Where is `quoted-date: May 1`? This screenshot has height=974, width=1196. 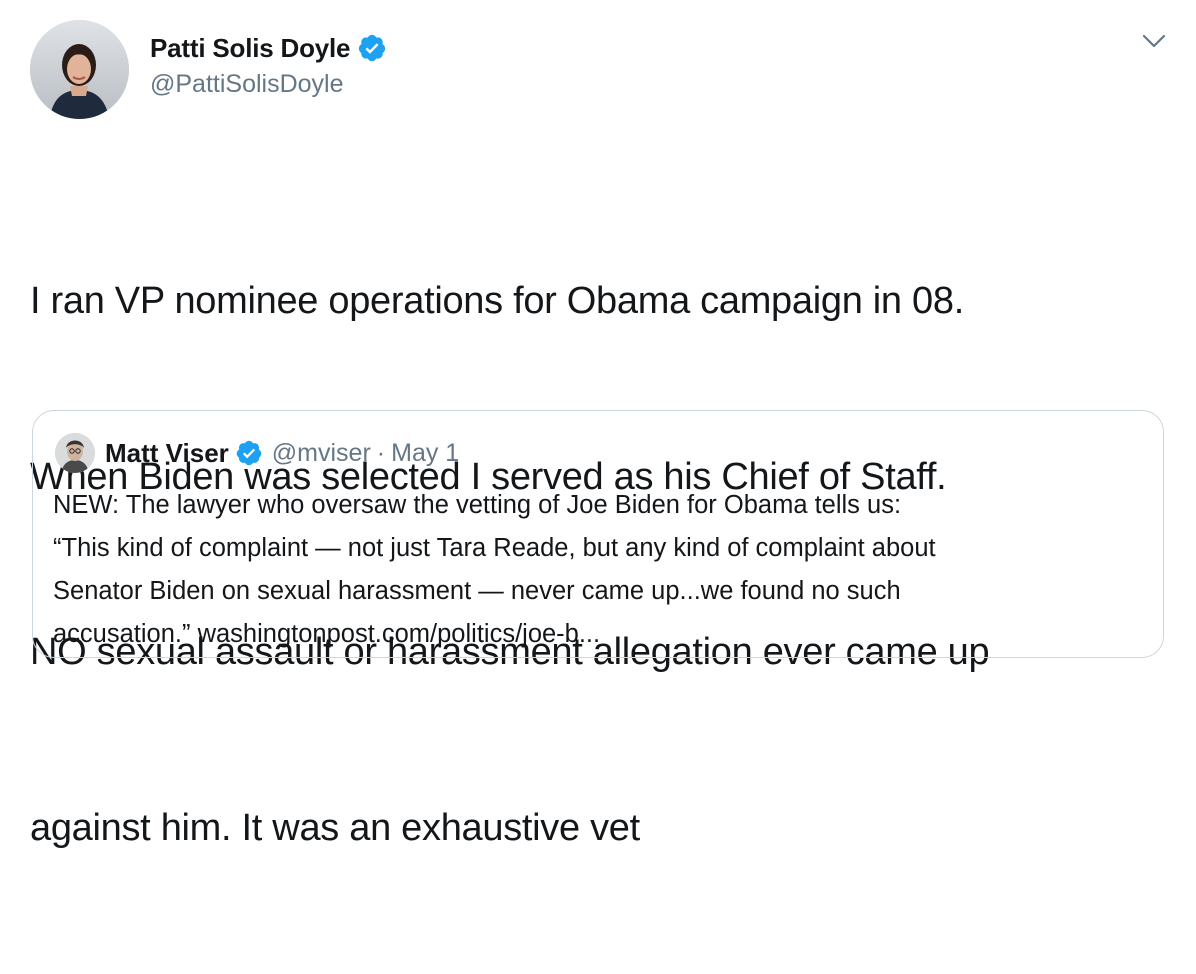 quoted-date: May 1 is located at coordinates (425, 453).